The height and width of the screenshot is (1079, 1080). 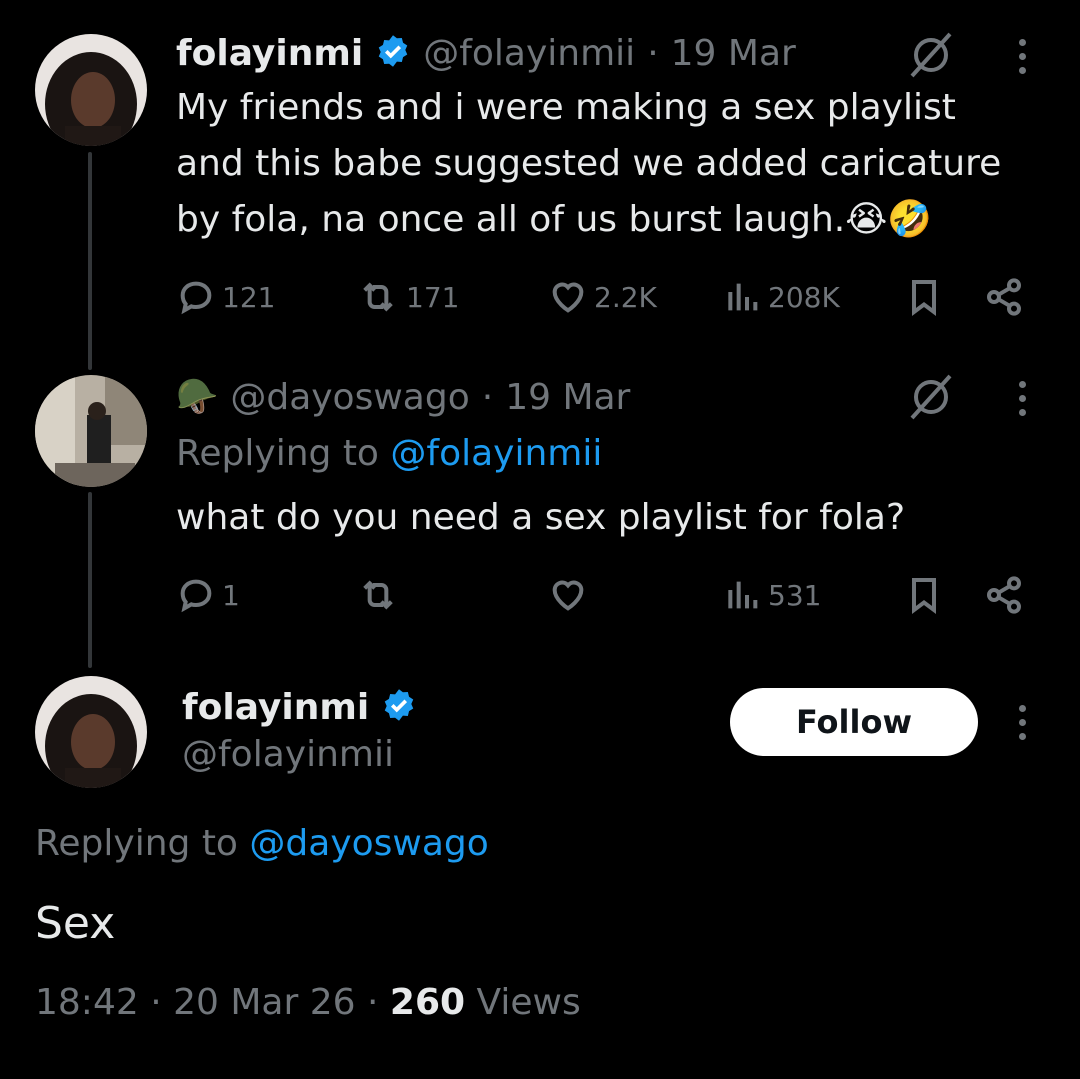 I want to click on tweet-text: Sex, so click(x=75, y=923).